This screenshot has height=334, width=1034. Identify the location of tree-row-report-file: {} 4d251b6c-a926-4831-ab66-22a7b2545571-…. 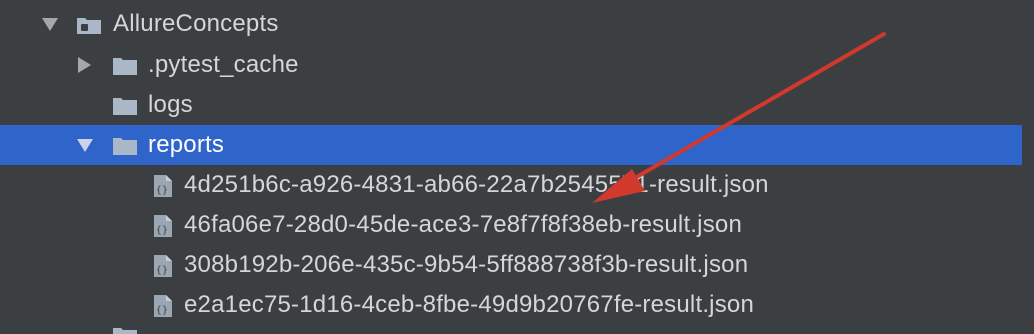
(511, 185).